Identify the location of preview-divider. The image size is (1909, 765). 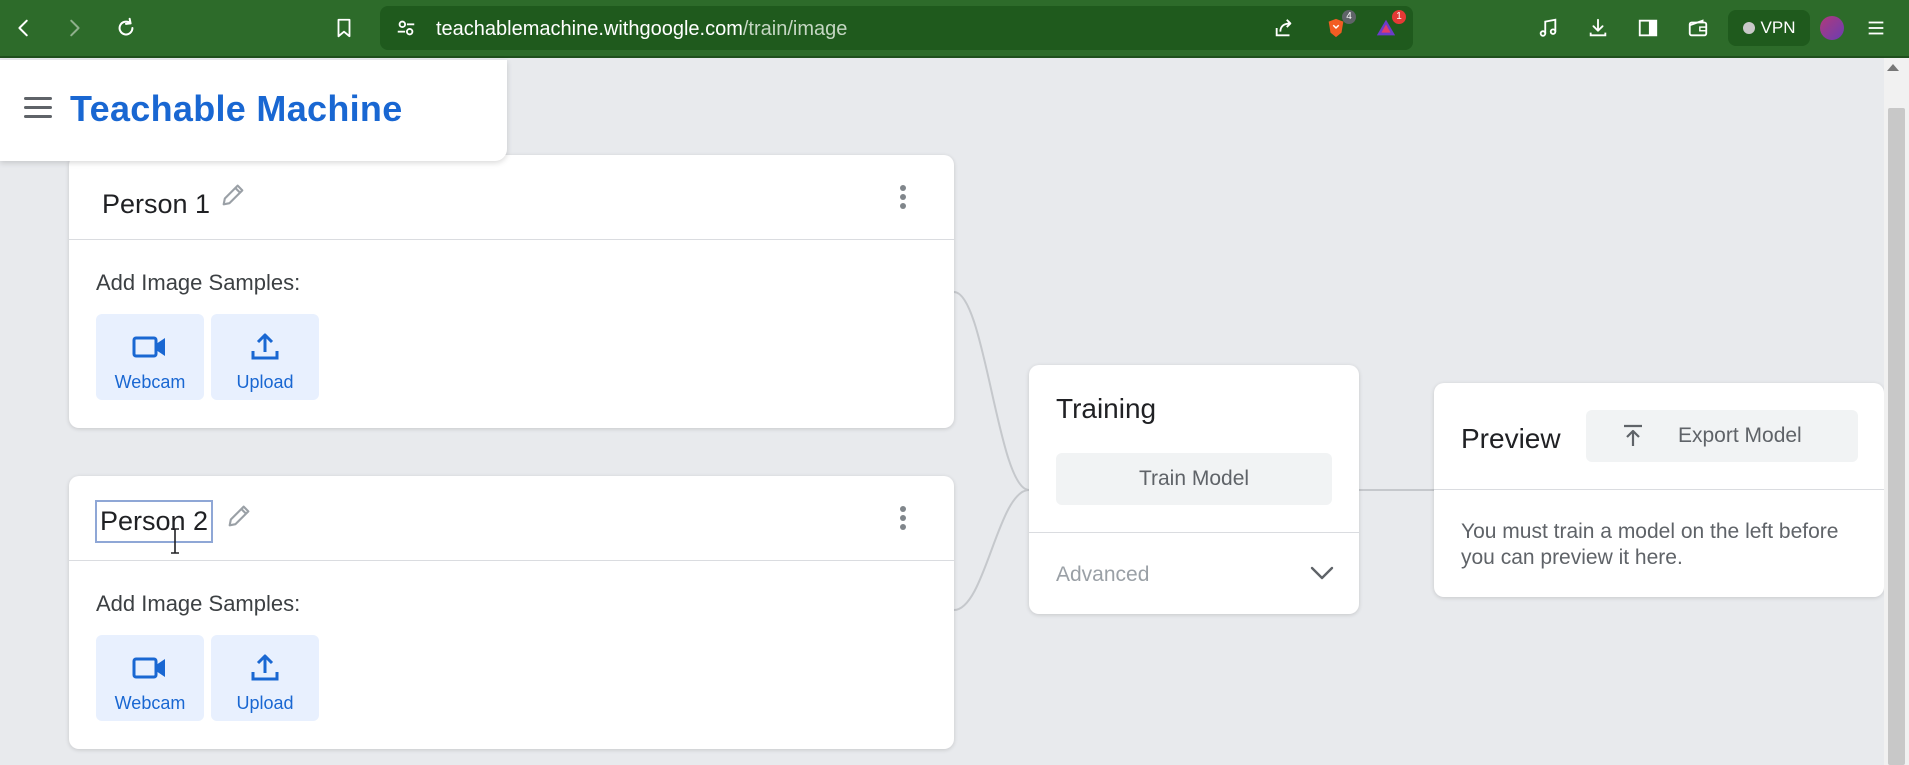
(1659, 489).